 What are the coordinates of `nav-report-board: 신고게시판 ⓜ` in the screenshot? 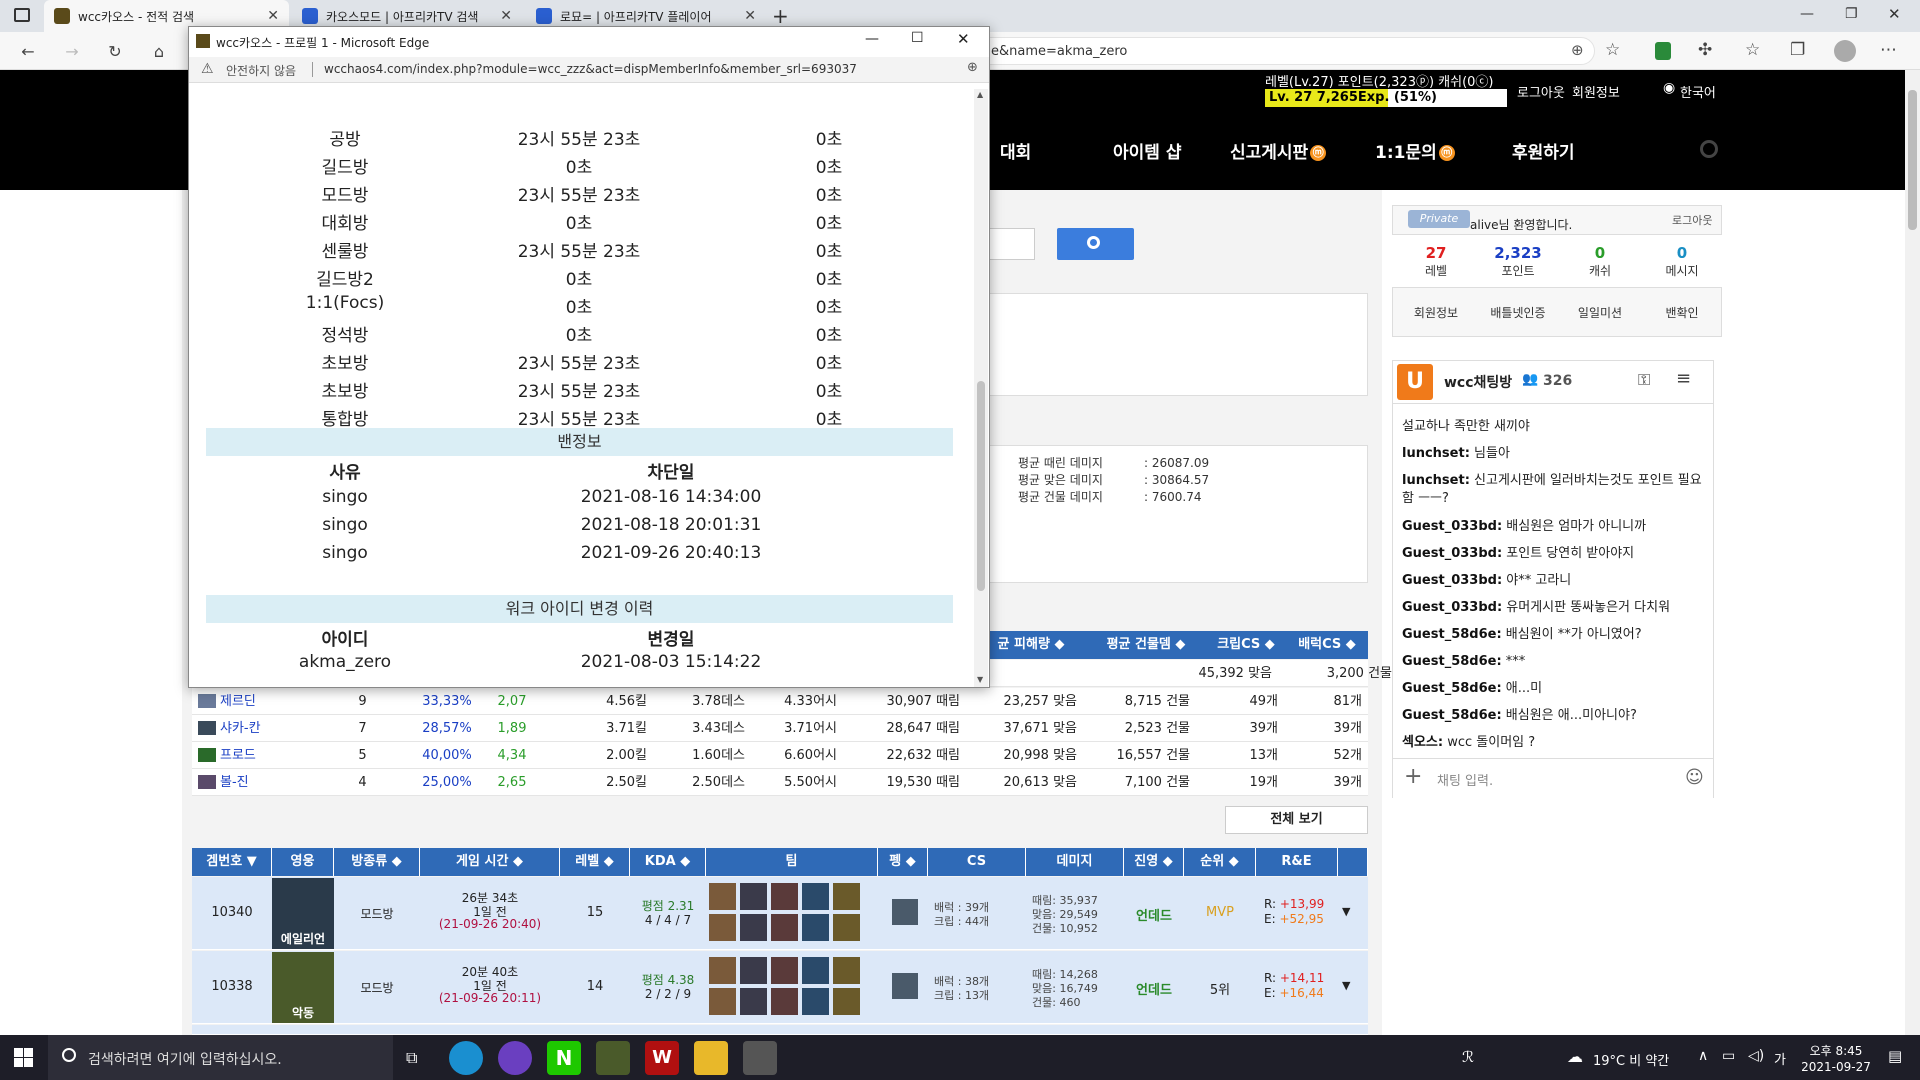 It's located at (1278, 153).